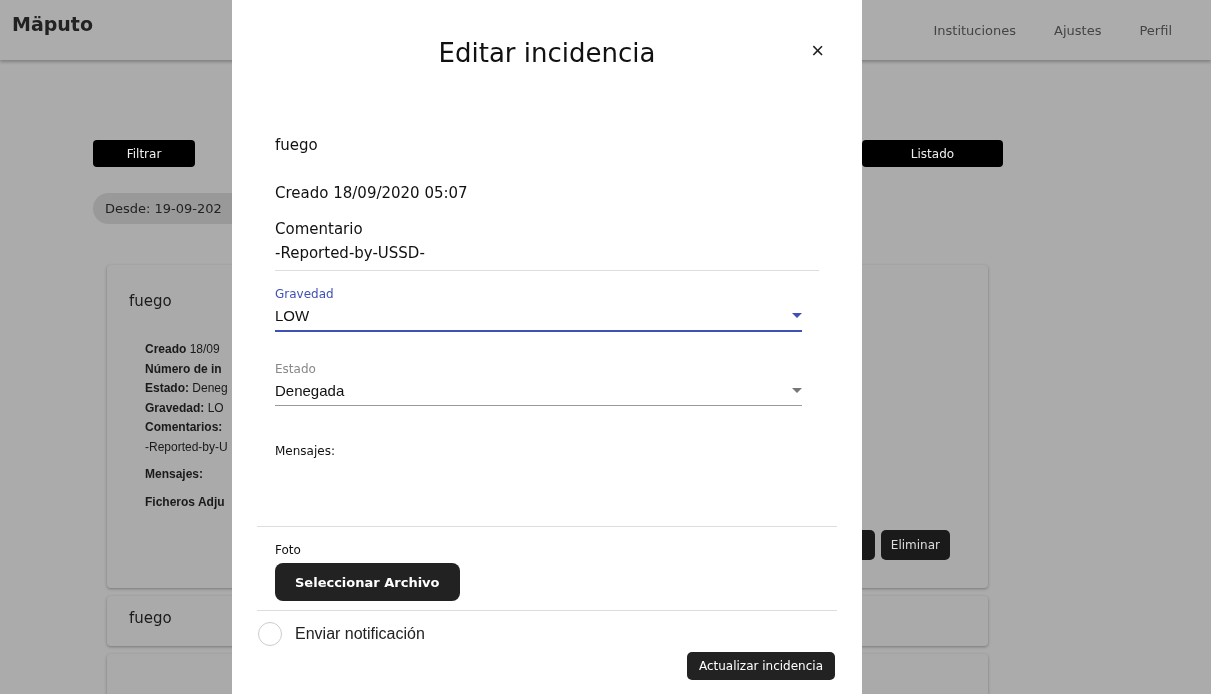  Describe the element at coordinates (186, 447) in the screenshot. I see `card-detail: -Reported-by-U` at that location.